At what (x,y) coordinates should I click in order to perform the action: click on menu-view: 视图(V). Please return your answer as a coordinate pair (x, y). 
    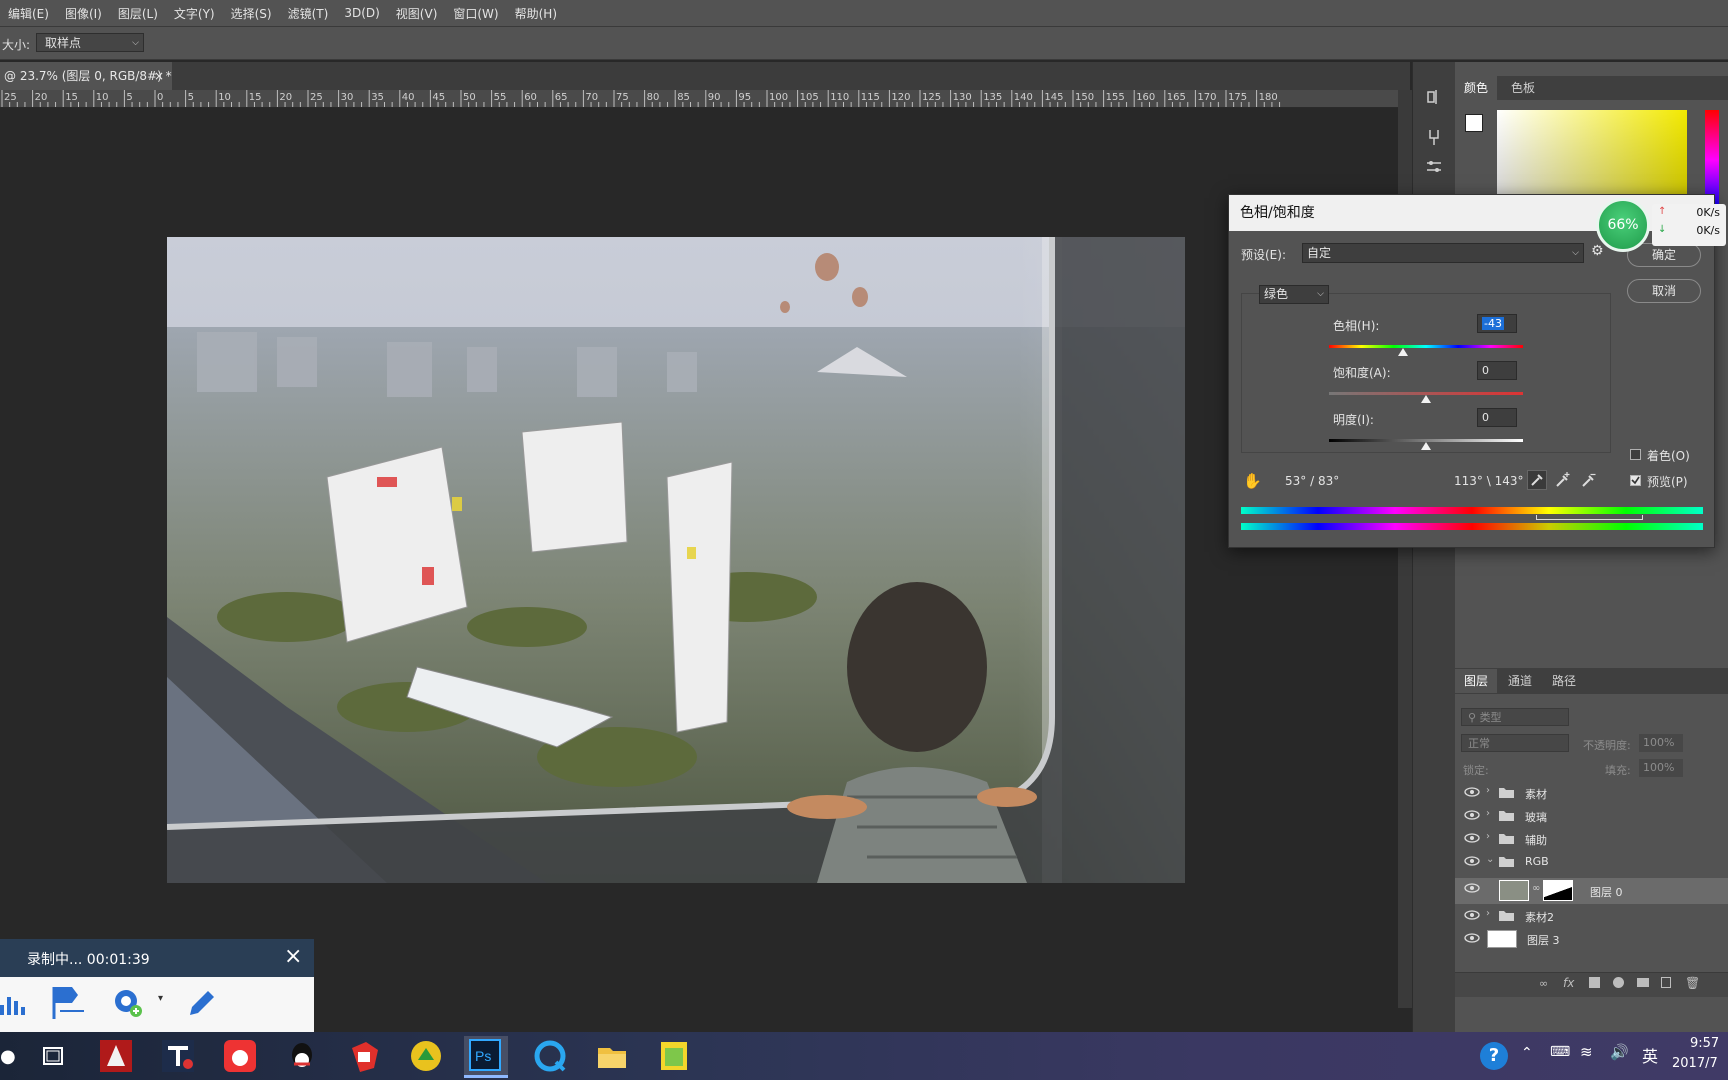
    Looking at the image, I should click on (417, 13).